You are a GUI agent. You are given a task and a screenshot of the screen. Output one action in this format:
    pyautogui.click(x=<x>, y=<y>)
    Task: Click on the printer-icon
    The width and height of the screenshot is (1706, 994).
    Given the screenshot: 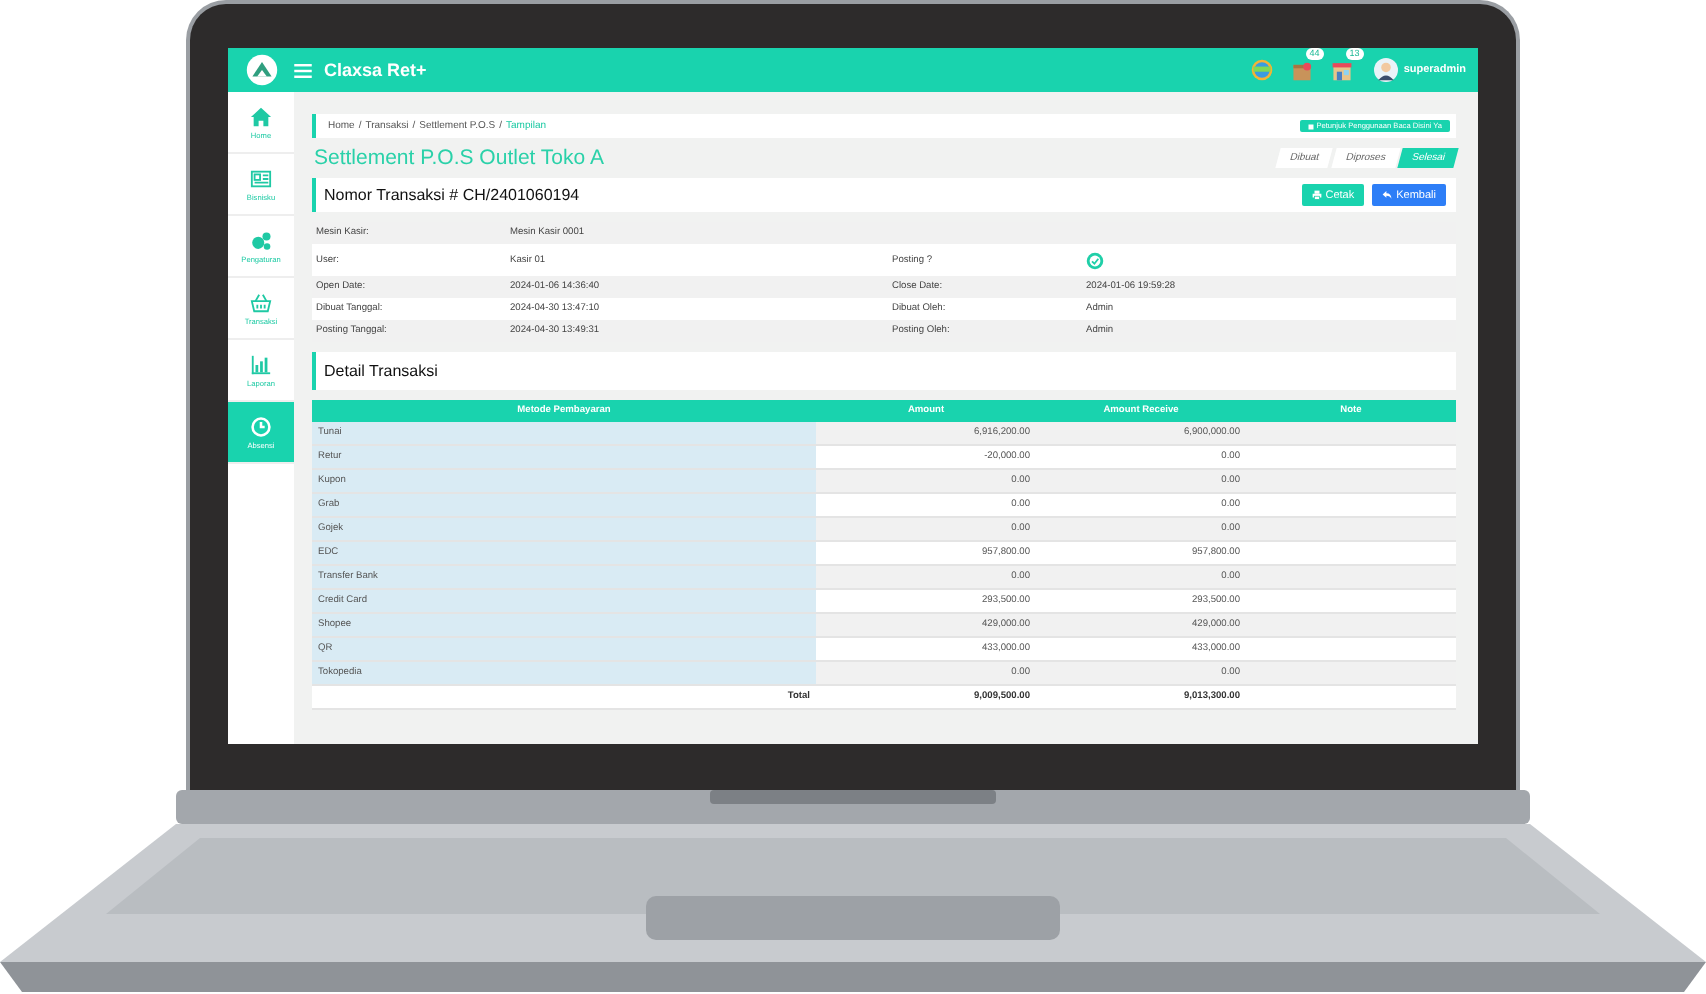 What is the action you would take?
    pyautogui.click(x=1316, y=195)
    